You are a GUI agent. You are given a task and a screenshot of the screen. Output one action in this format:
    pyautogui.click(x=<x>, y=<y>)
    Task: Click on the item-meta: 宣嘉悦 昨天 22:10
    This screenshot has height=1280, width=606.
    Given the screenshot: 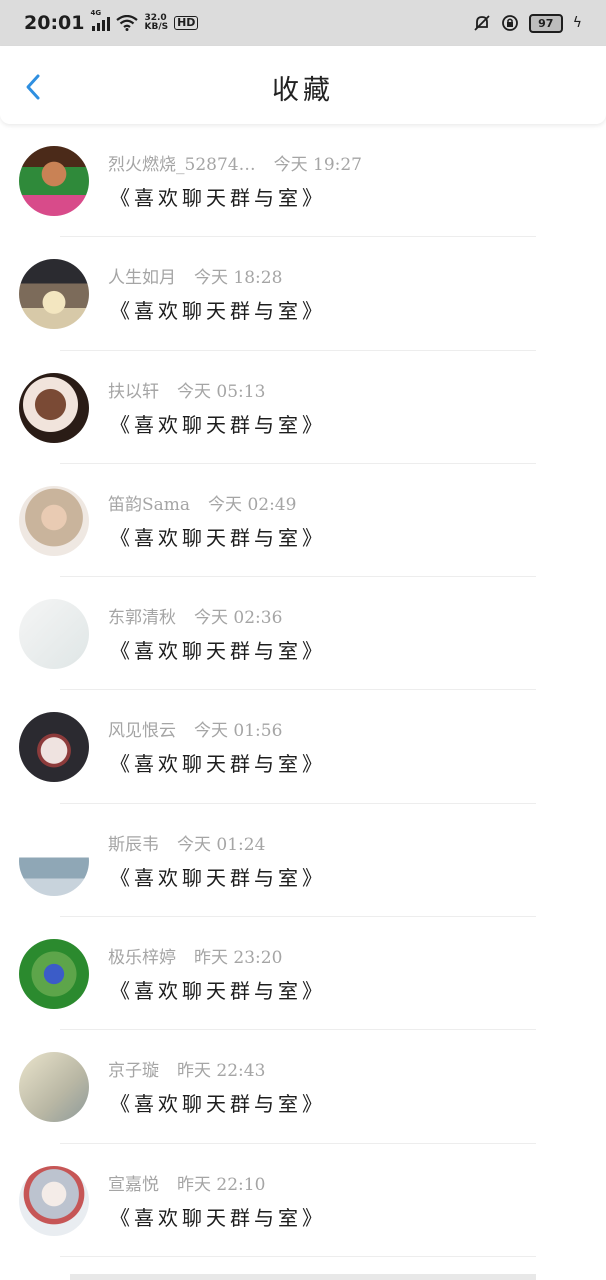 What is the action you would take?
    pyautogui.click(x=186, y=1182)
    